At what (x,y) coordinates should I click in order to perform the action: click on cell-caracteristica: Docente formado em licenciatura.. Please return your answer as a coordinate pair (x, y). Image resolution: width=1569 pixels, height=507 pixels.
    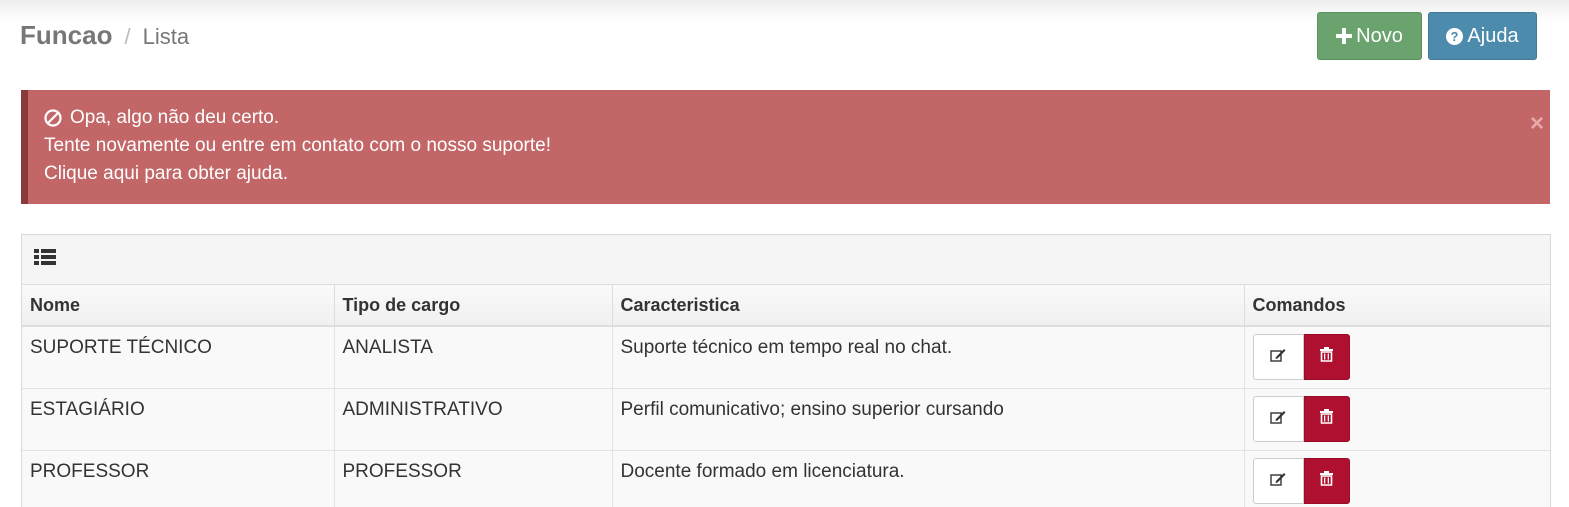
    Looking at the image, I should click on (928, 478).